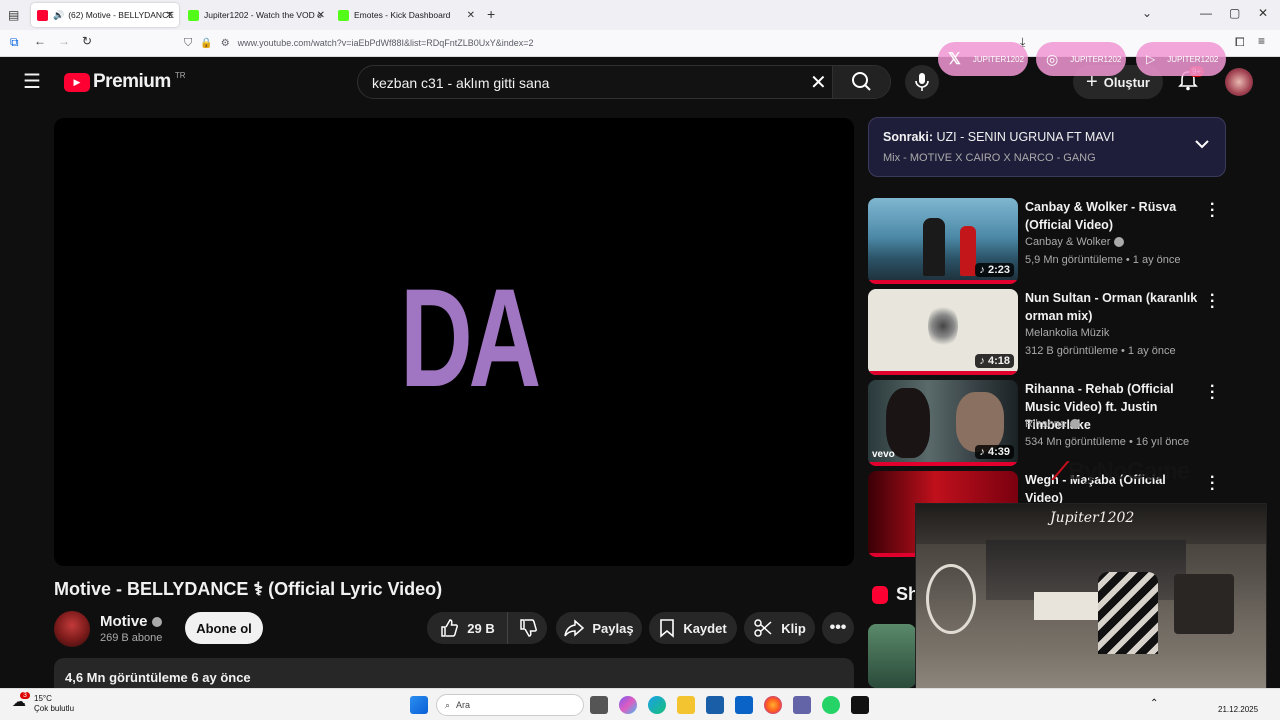  Describe the element at coordinates (860, 705) in the screenshot. I see `kick-app-icon` at that location.